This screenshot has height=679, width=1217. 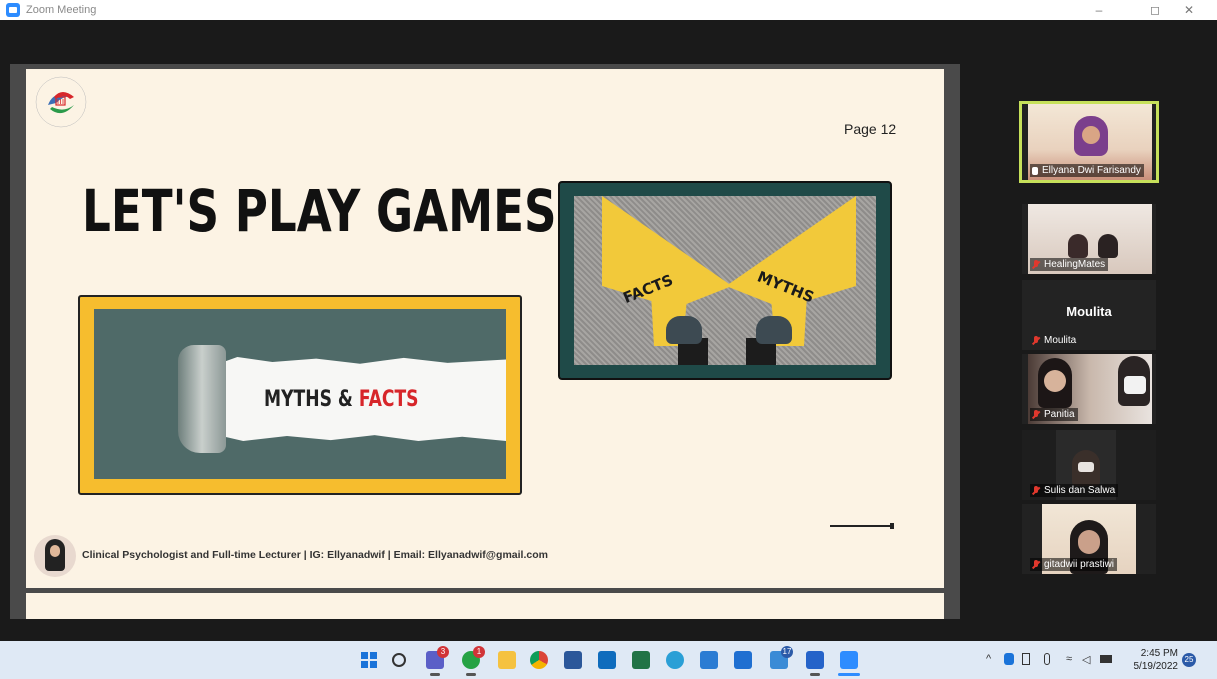 What do you see at coordinates (988, 659) in the screenshot?
I see `chevron-up-icon: ^` at bounding box center [988, 659].